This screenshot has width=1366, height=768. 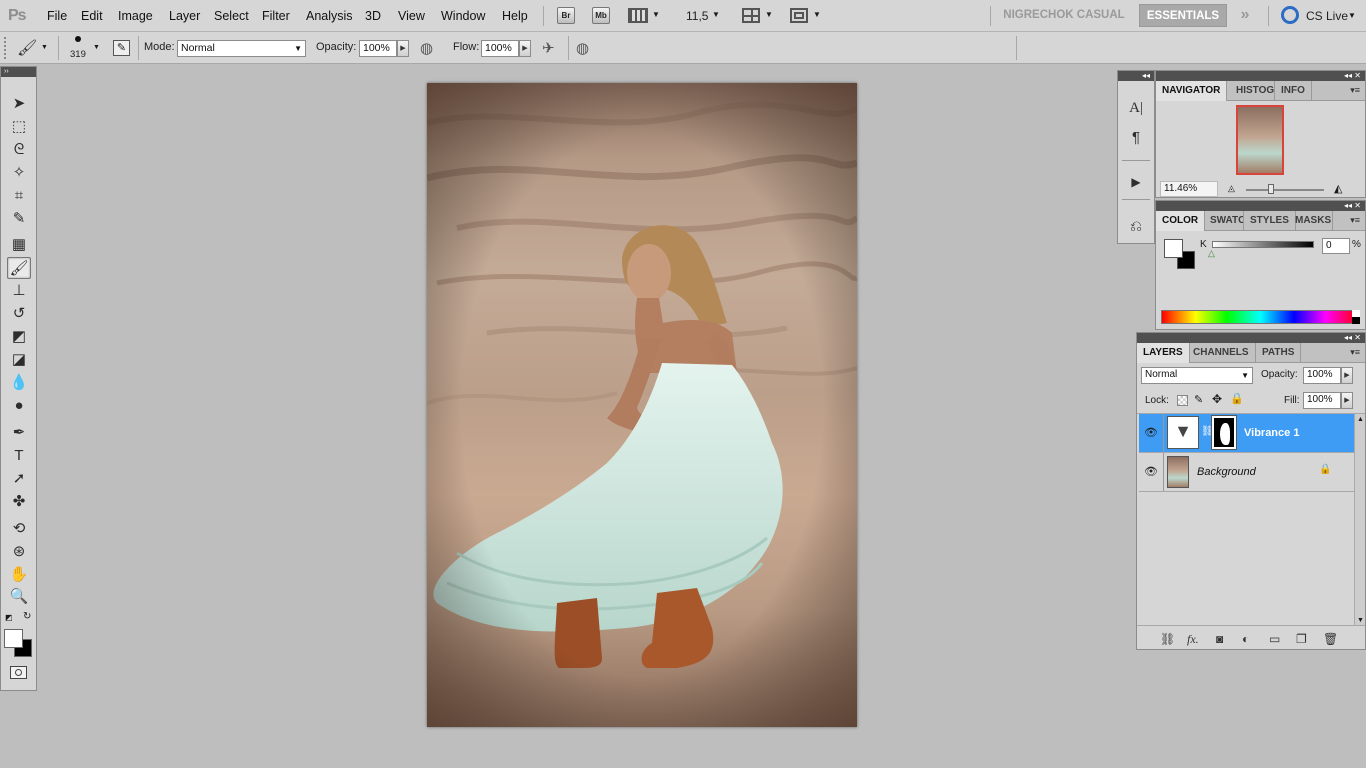 What do you see at coordinates (525, 48) in the screenshot?
I see `flow-slider-button: ▶` at bounding box center [525, 48].